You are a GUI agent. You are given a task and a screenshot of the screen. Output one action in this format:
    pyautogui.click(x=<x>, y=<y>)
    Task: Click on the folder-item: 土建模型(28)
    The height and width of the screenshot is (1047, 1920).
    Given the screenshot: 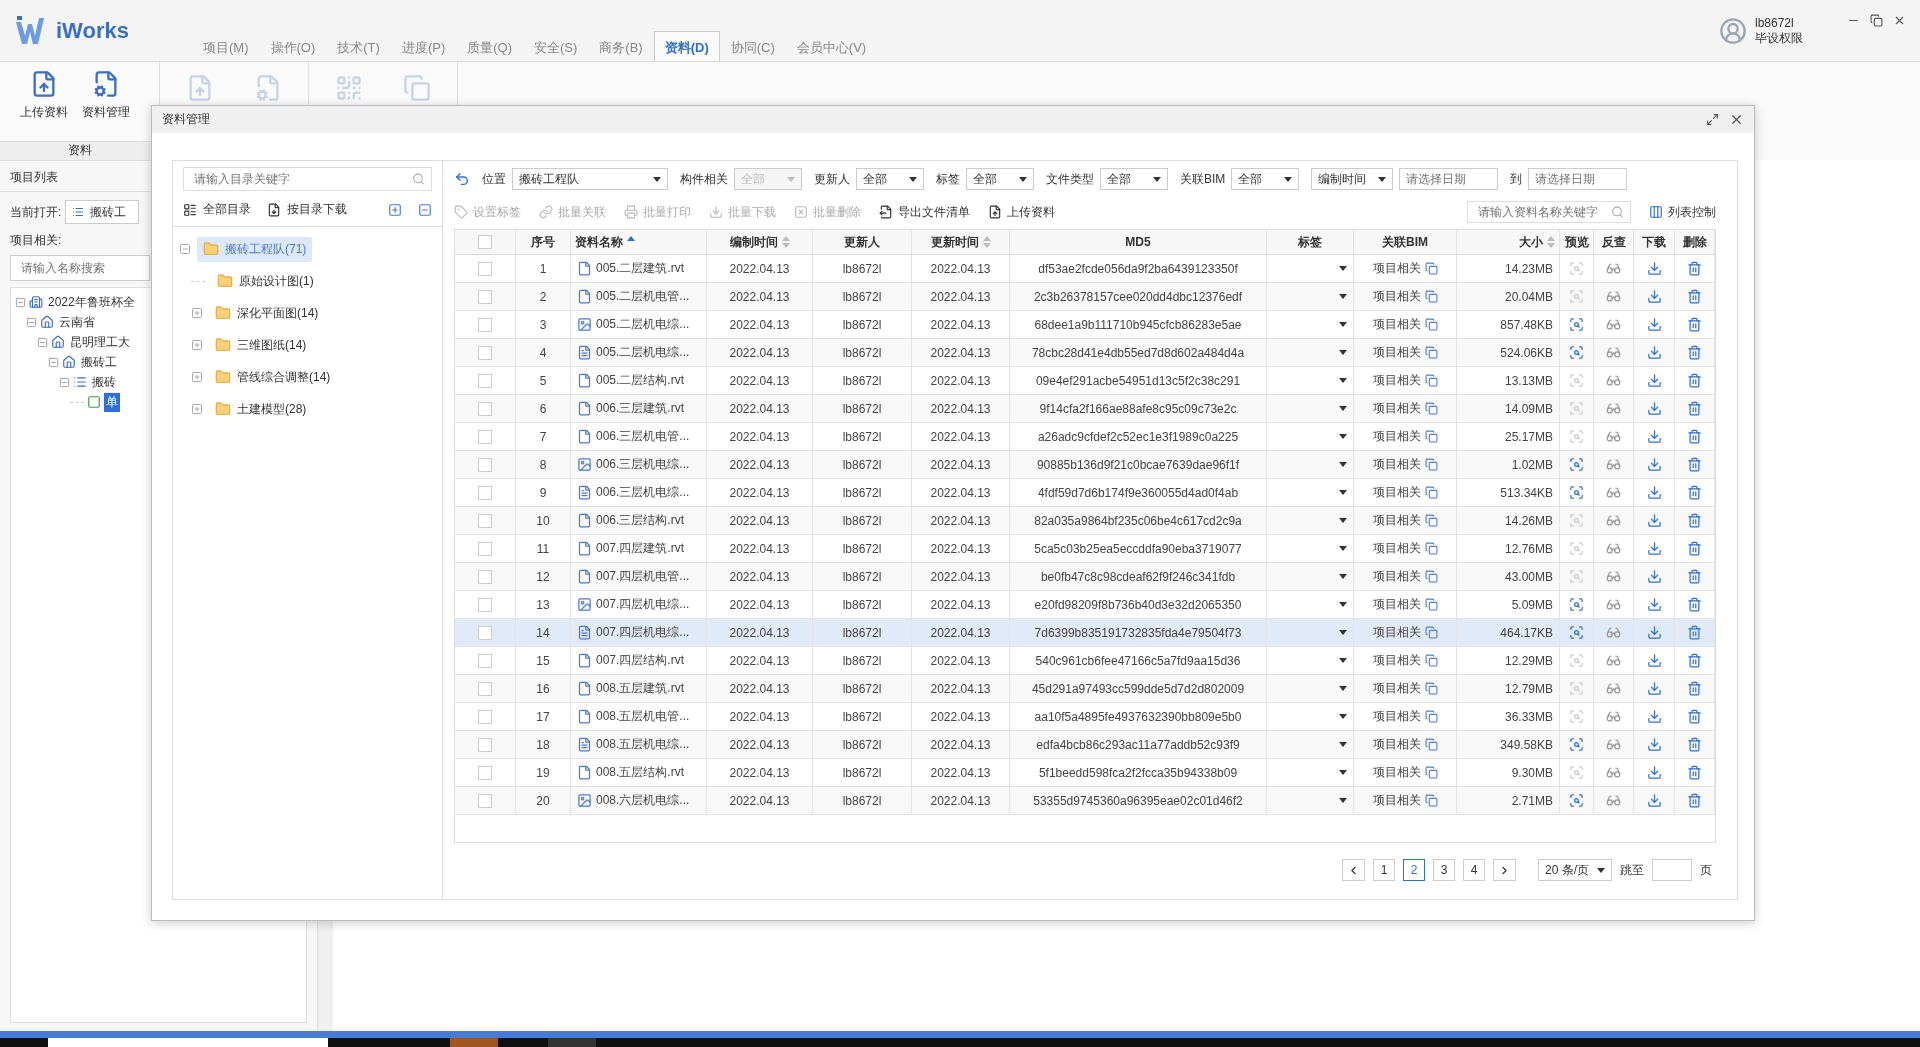 What is the action you would take?
    pyautogui.click(x=261, y=409)
    